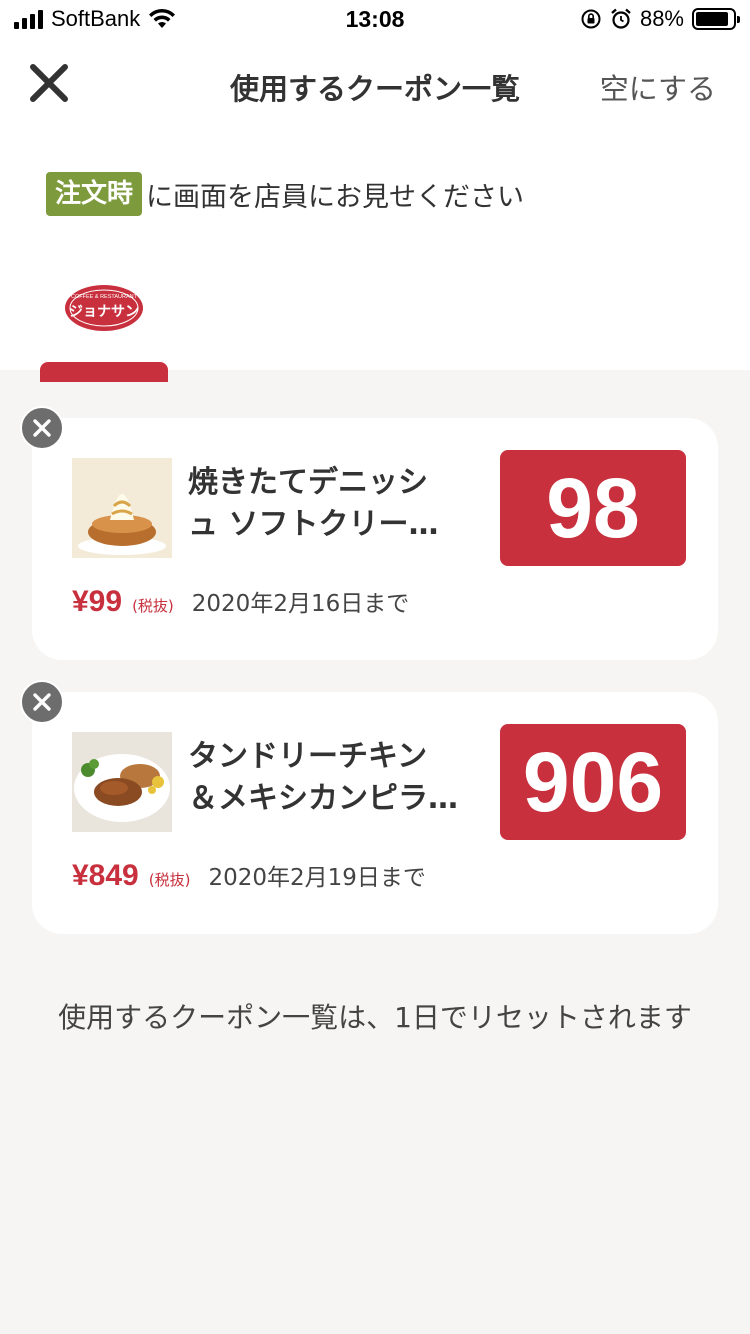 This screenshot has height=1334, width=750. Describe the element at coordinates (375, 84) in the screenshot. I see `header: 使用するクーポン一覧 空にする` at that location.